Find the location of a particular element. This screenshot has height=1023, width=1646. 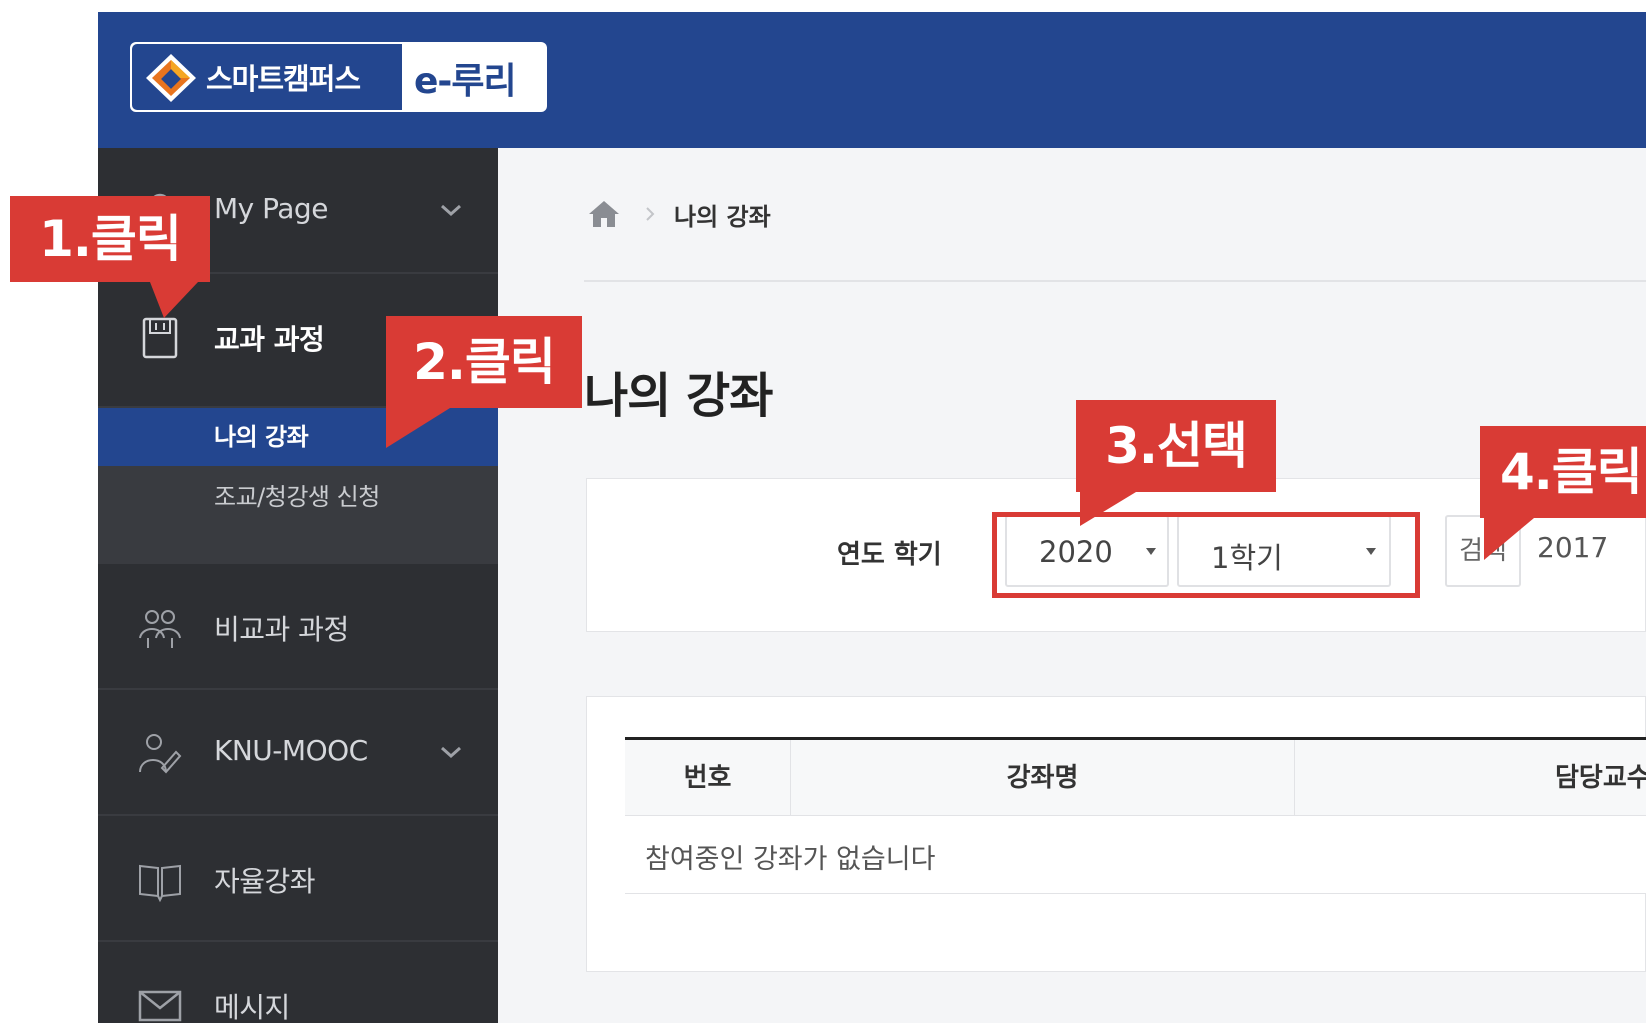

logo-smart-campus-panel: 스마트캠퍼스 is located at coordinates (267, 77).